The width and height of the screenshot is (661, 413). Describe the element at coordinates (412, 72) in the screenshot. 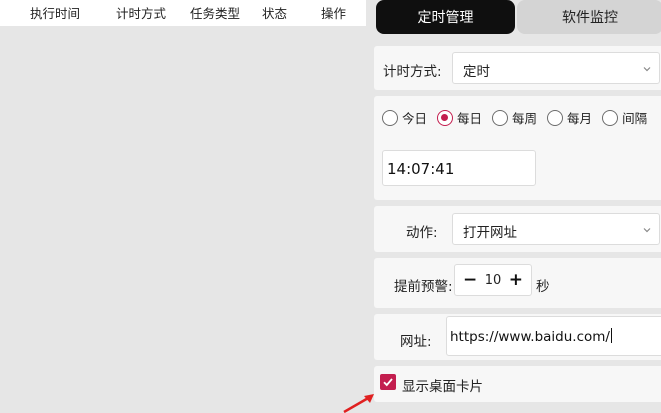

I see `timing-mode-label: 计时方式:` at that location.